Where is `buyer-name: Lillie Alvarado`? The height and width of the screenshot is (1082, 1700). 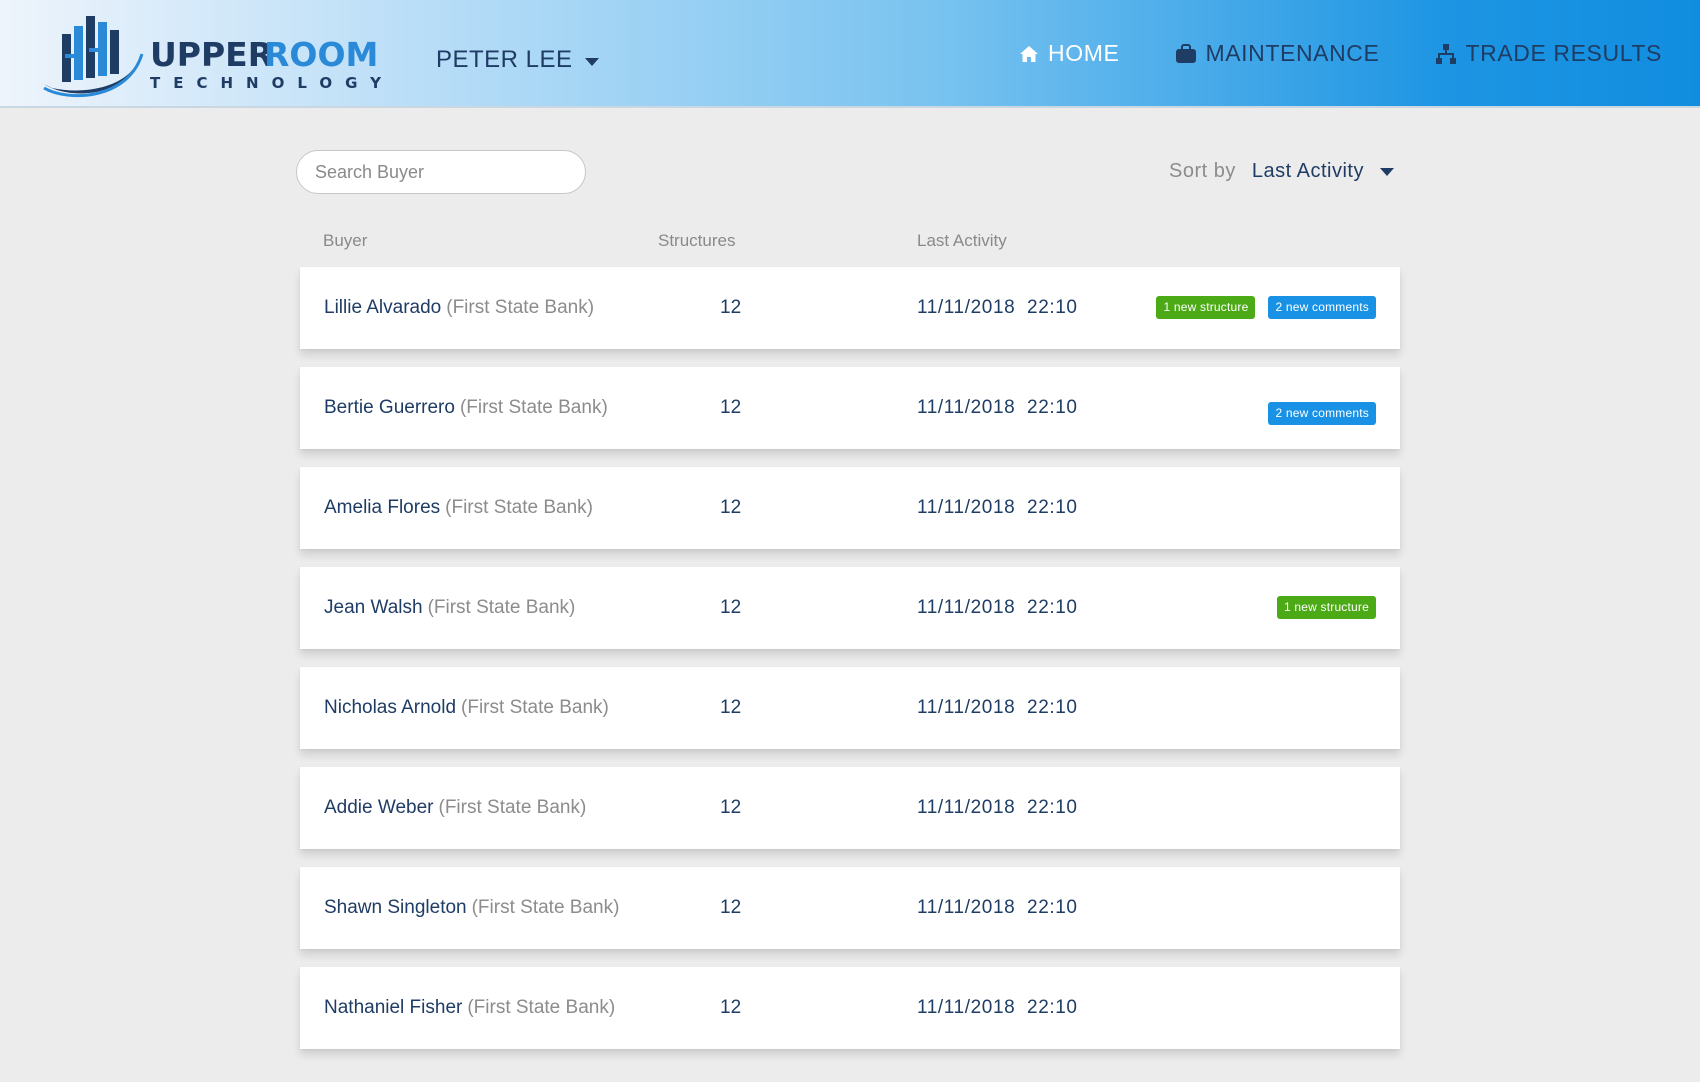 buyer-name: Lillie Alvarado is located at coordinates (382, 307).